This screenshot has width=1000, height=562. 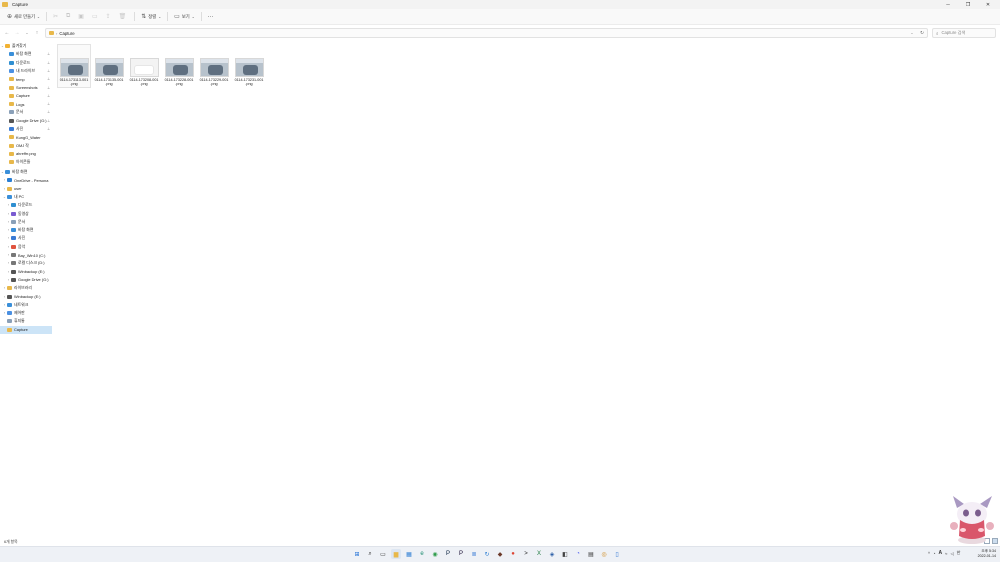 I want to click on nav-quick-item: KungG_Water, so click(x=26, y=137).